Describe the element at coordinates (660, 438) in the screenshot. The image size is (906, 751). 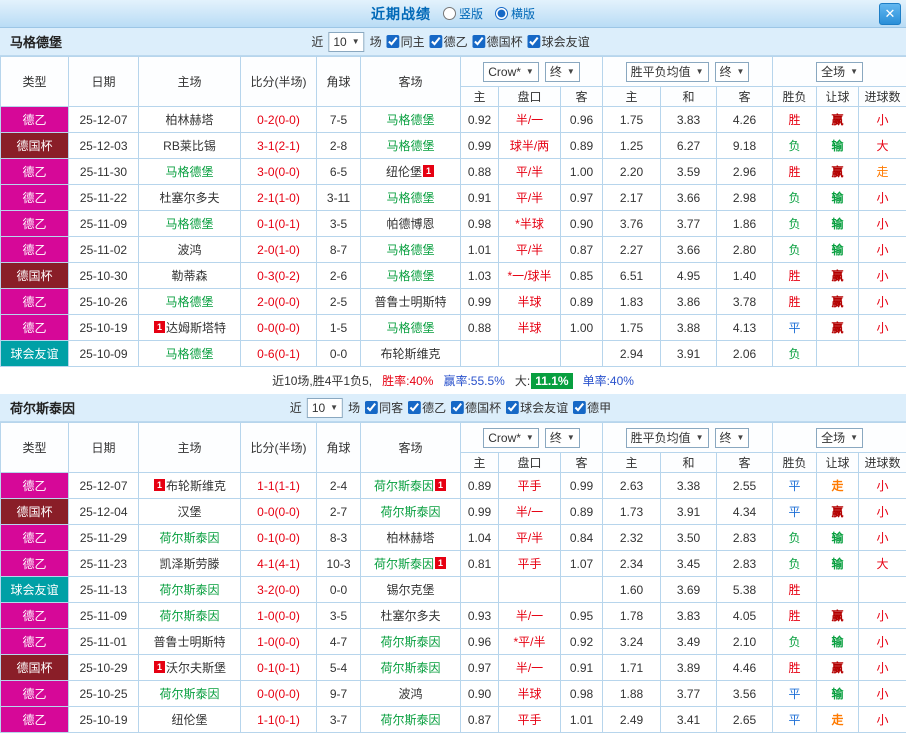
I see `avg-odds-value: 胜平负均值` at that location.